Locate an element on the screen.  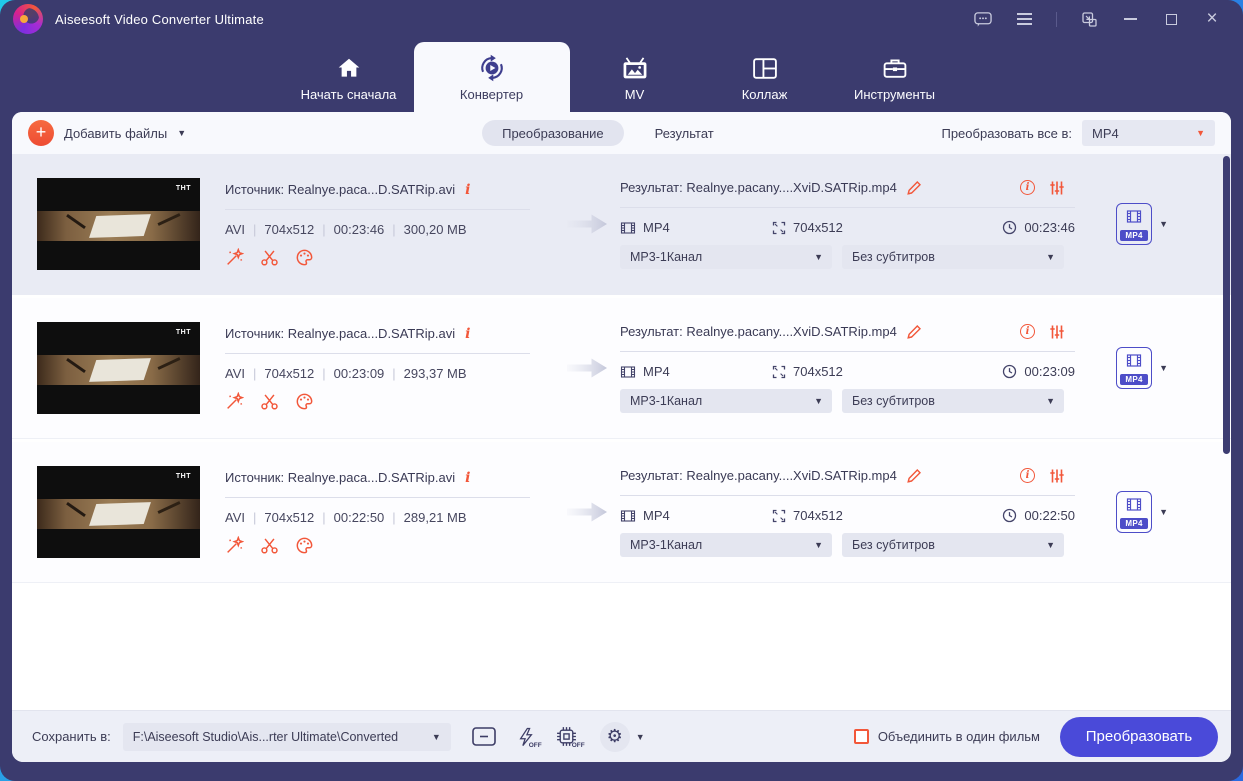
save-to-label: Сохранить в: is located at coordinates (71, 736).